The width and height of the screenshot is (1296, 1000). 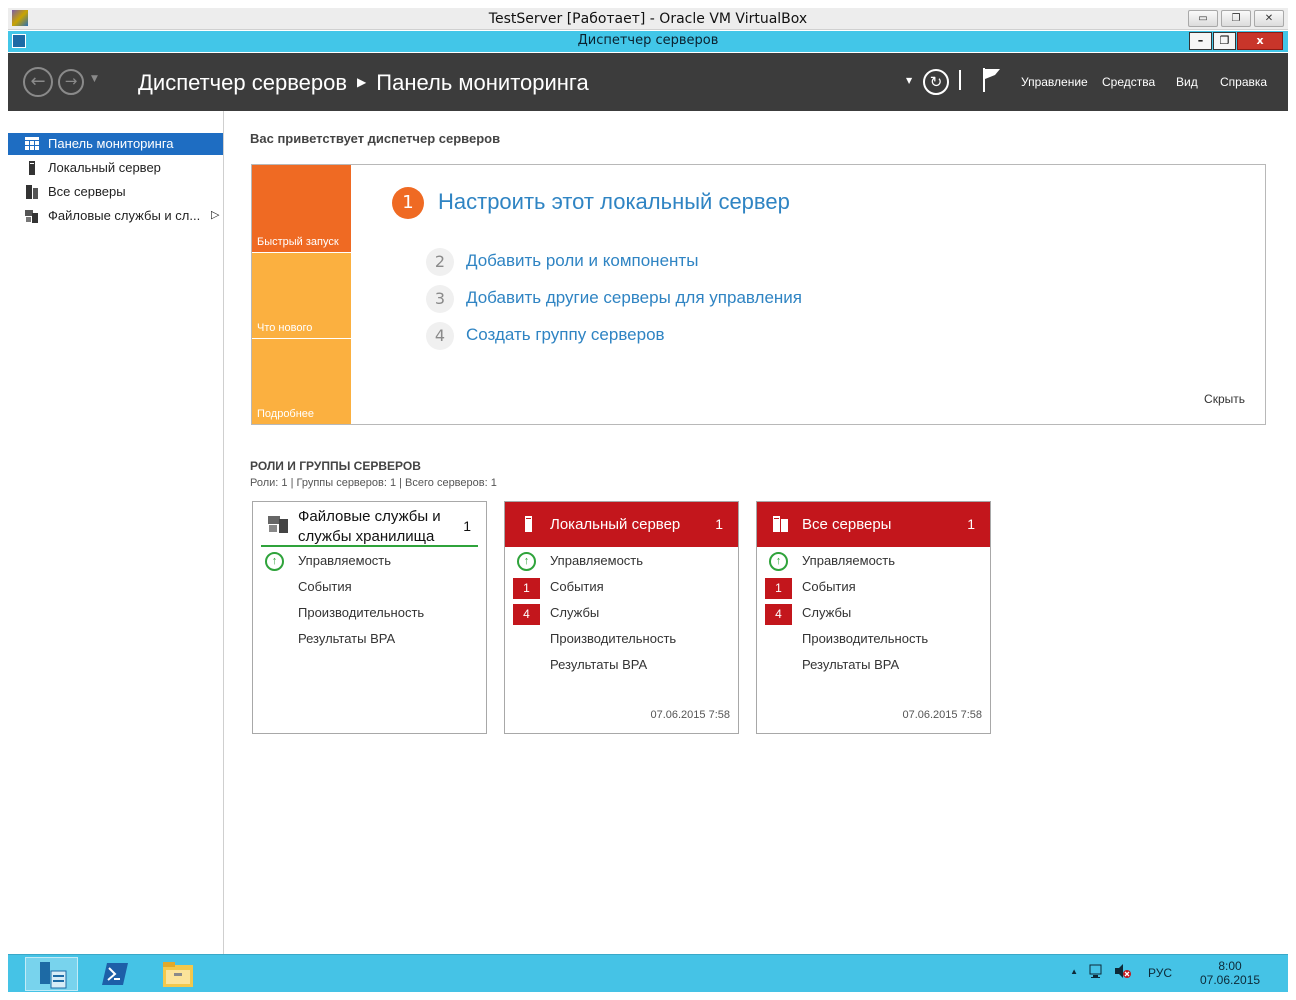 I want to click on health-underline, so click(x=369, y=546).